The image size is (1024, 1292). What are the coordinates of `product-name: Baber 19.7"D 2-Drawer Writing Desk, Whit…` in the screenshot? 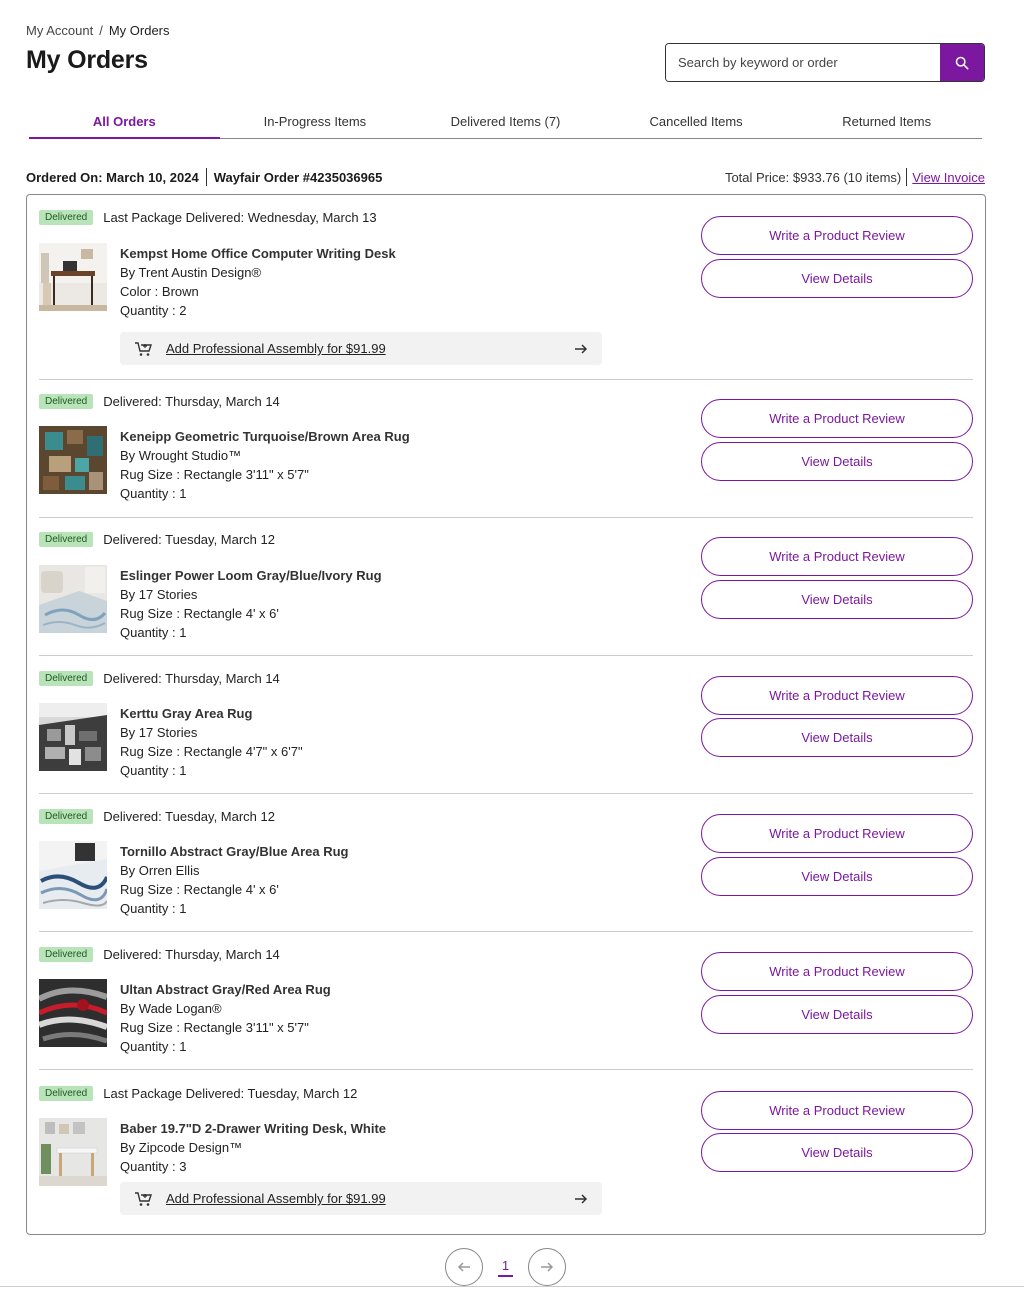 It's located at (253, 1128).